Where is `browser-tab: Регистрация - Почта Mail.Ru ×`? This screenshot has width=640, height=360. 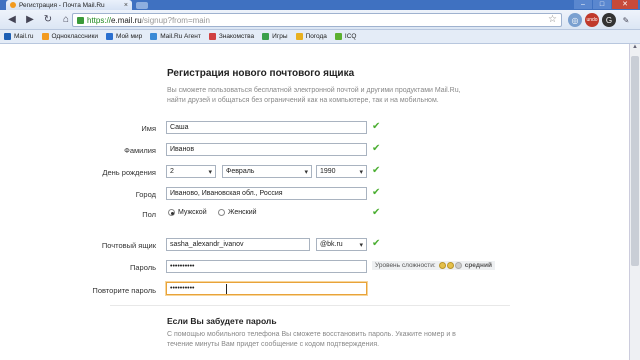
browser-tab: Регистрация - Почта Mail.Ru × is located at coordinates (69, 5).